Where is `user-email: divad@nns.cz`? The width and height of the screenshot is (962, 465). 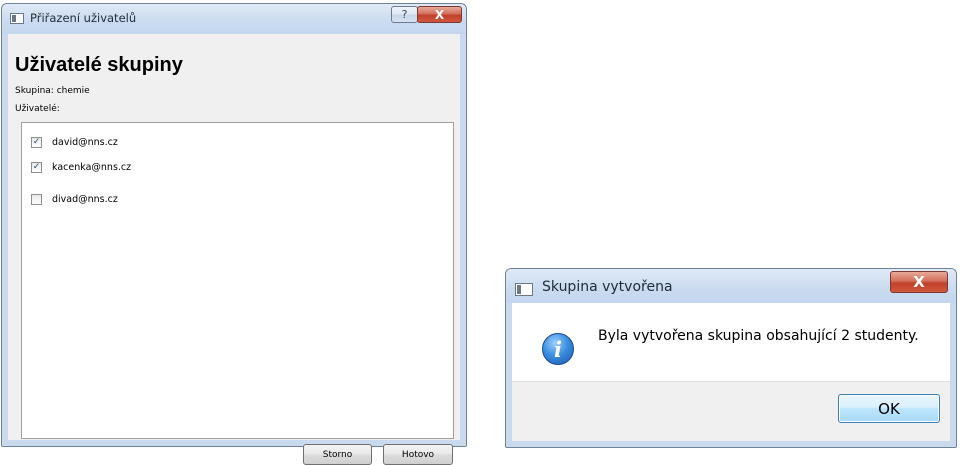 user-email: divad@nns.cz is located at coordinates (85, 199).